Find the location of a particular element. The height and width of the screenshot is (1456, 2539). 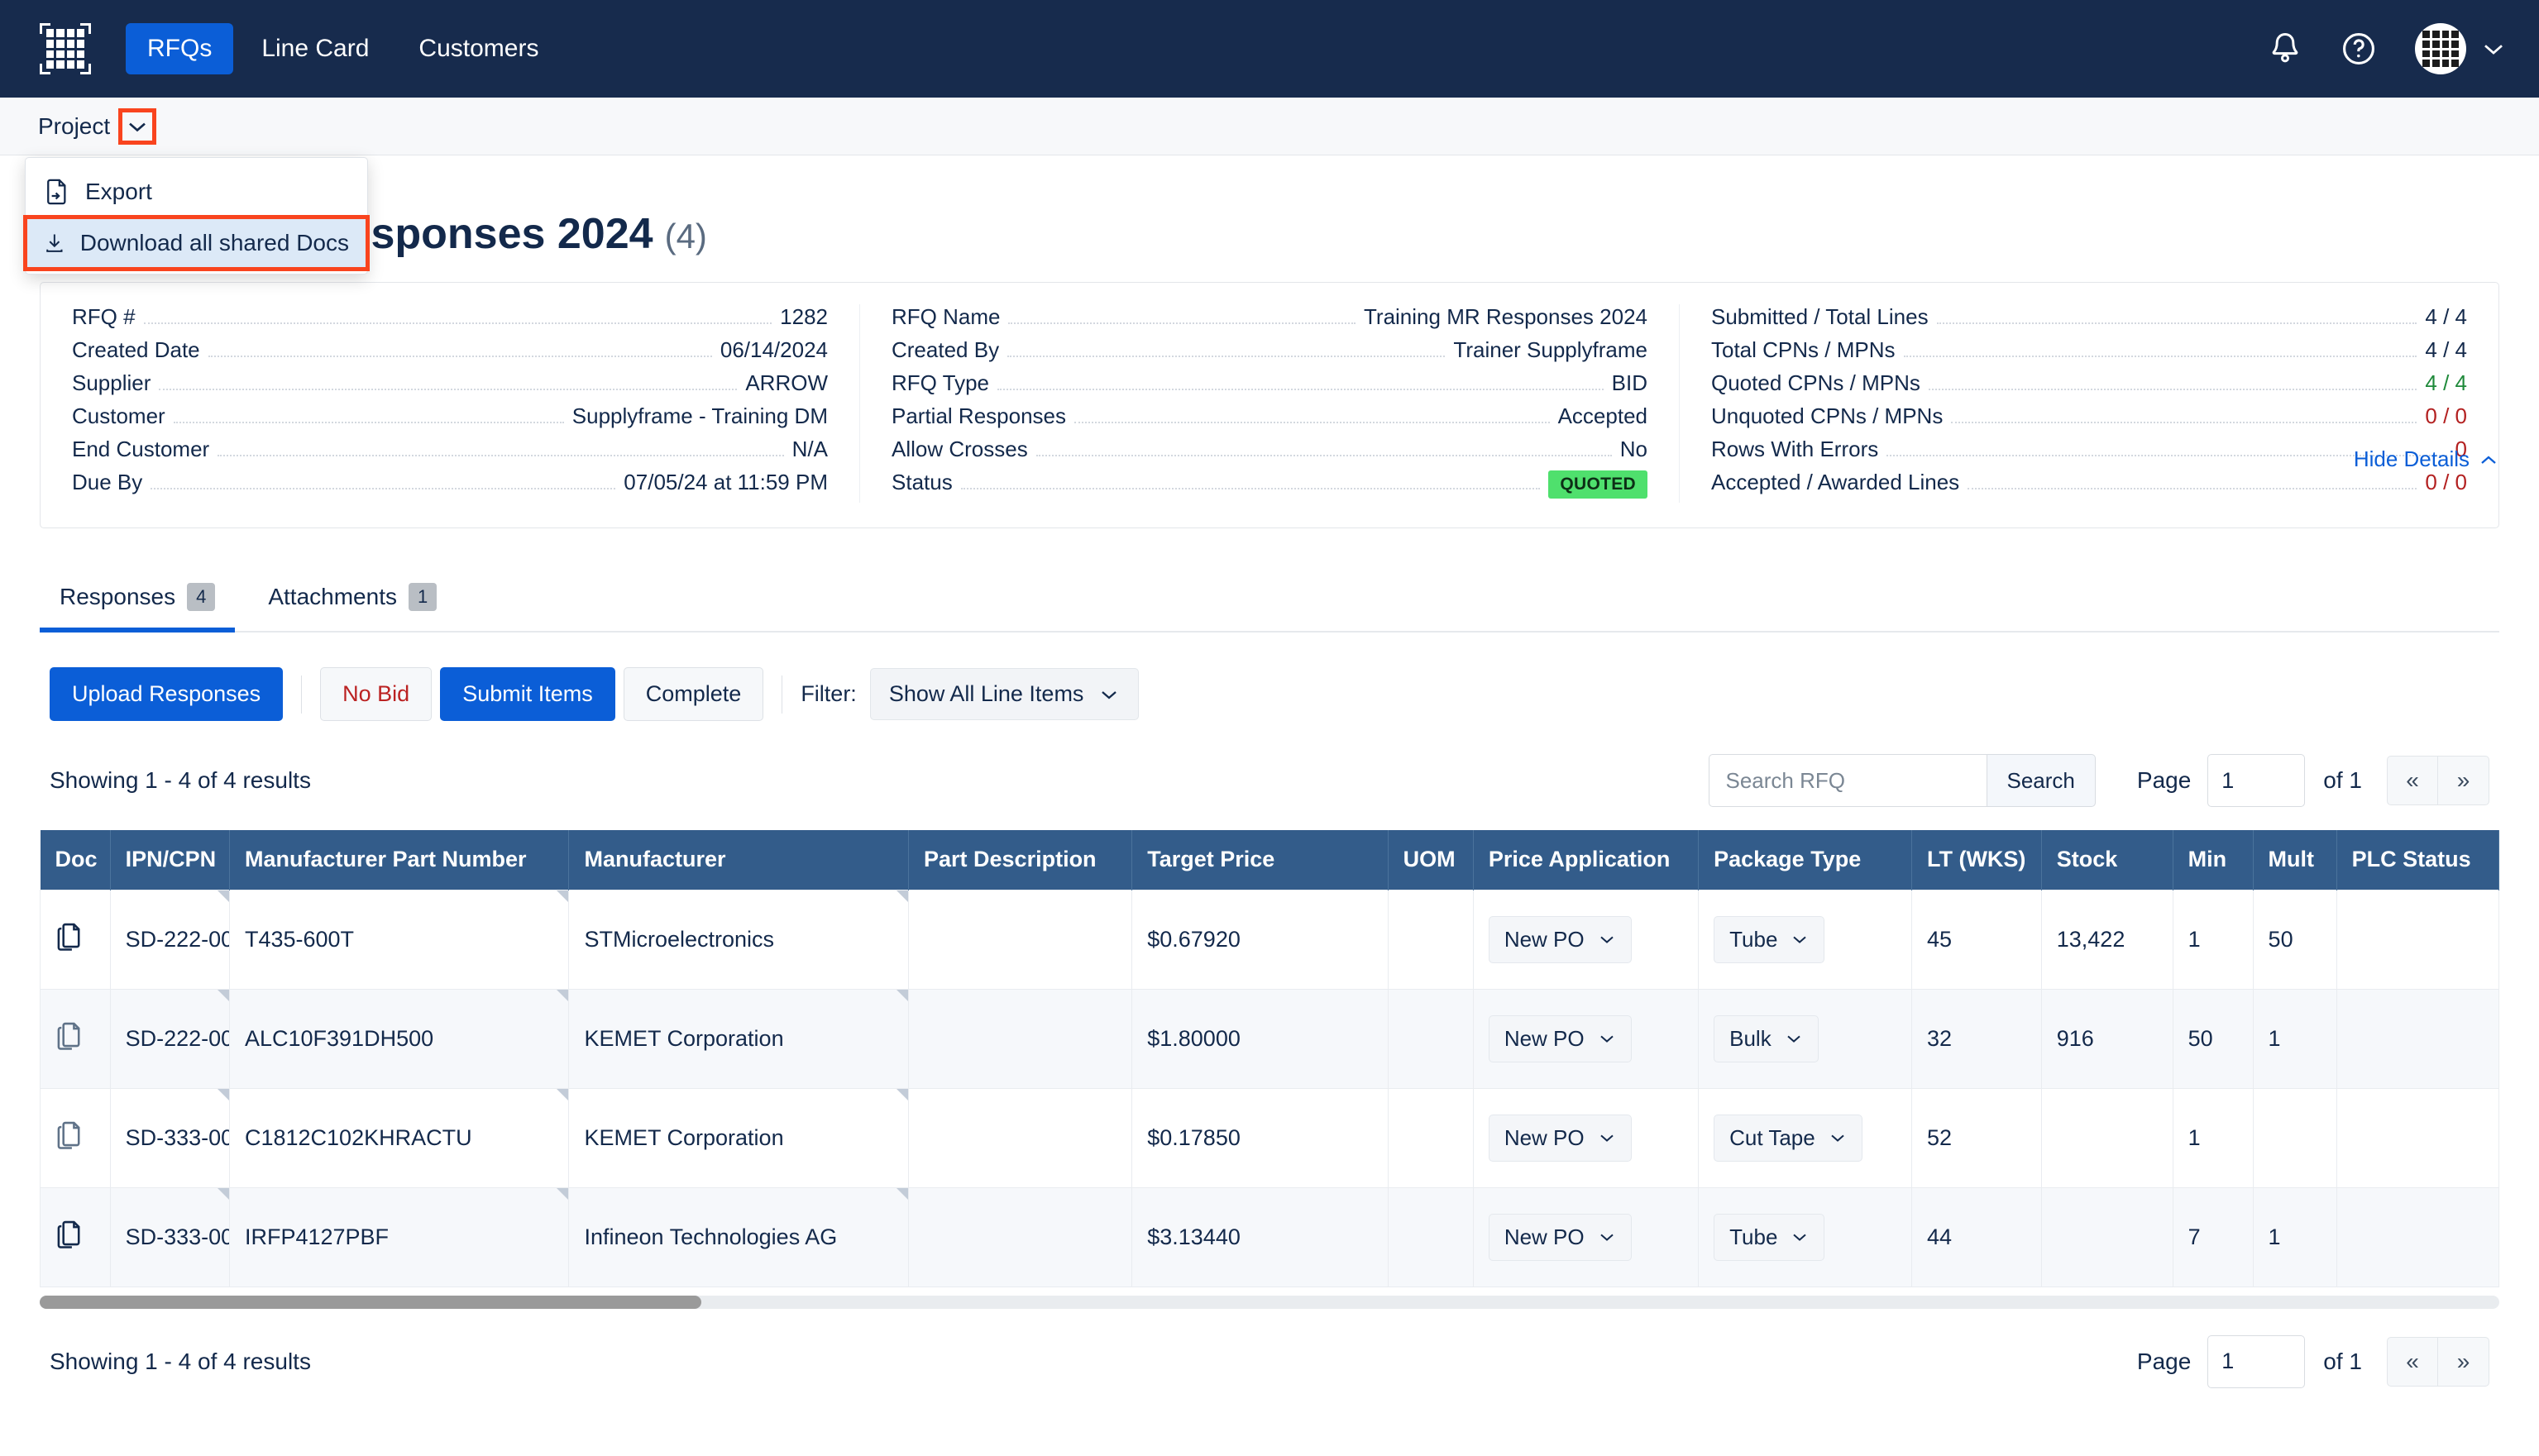

cell-ipn-cpn: SD-333-005 is located at coordinates (170, 1236).